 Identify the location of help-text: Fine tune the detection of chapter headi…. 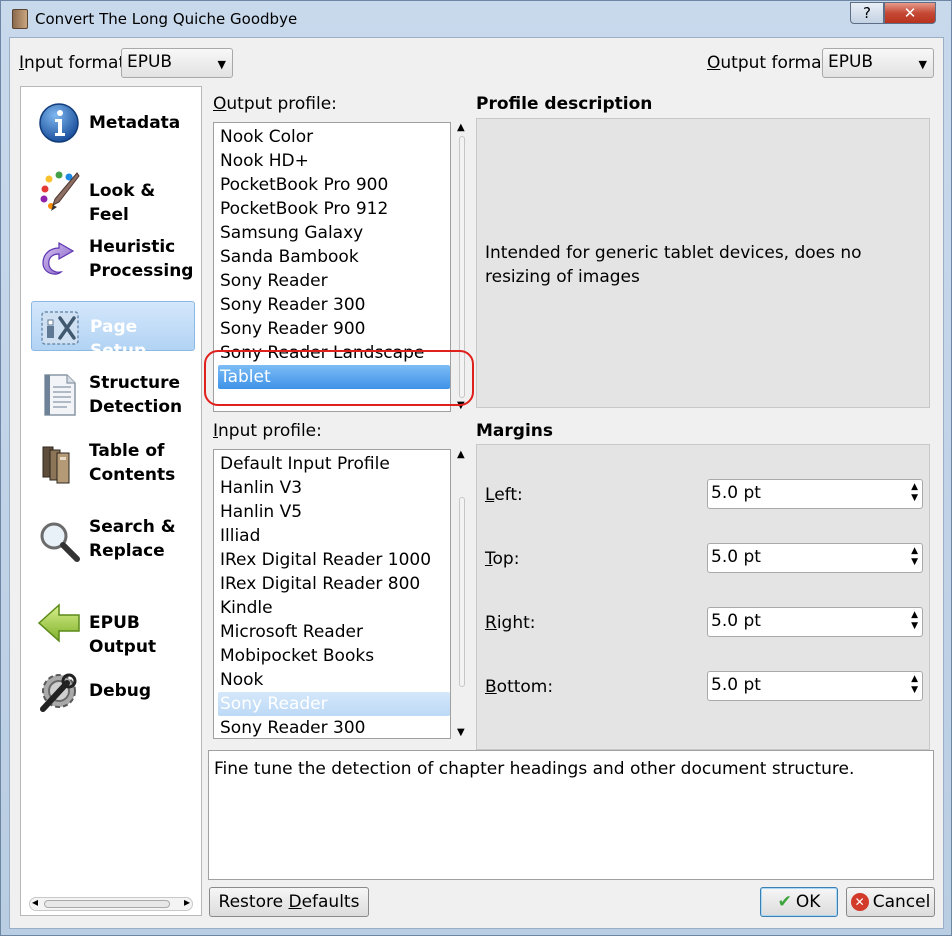
(534, 769).